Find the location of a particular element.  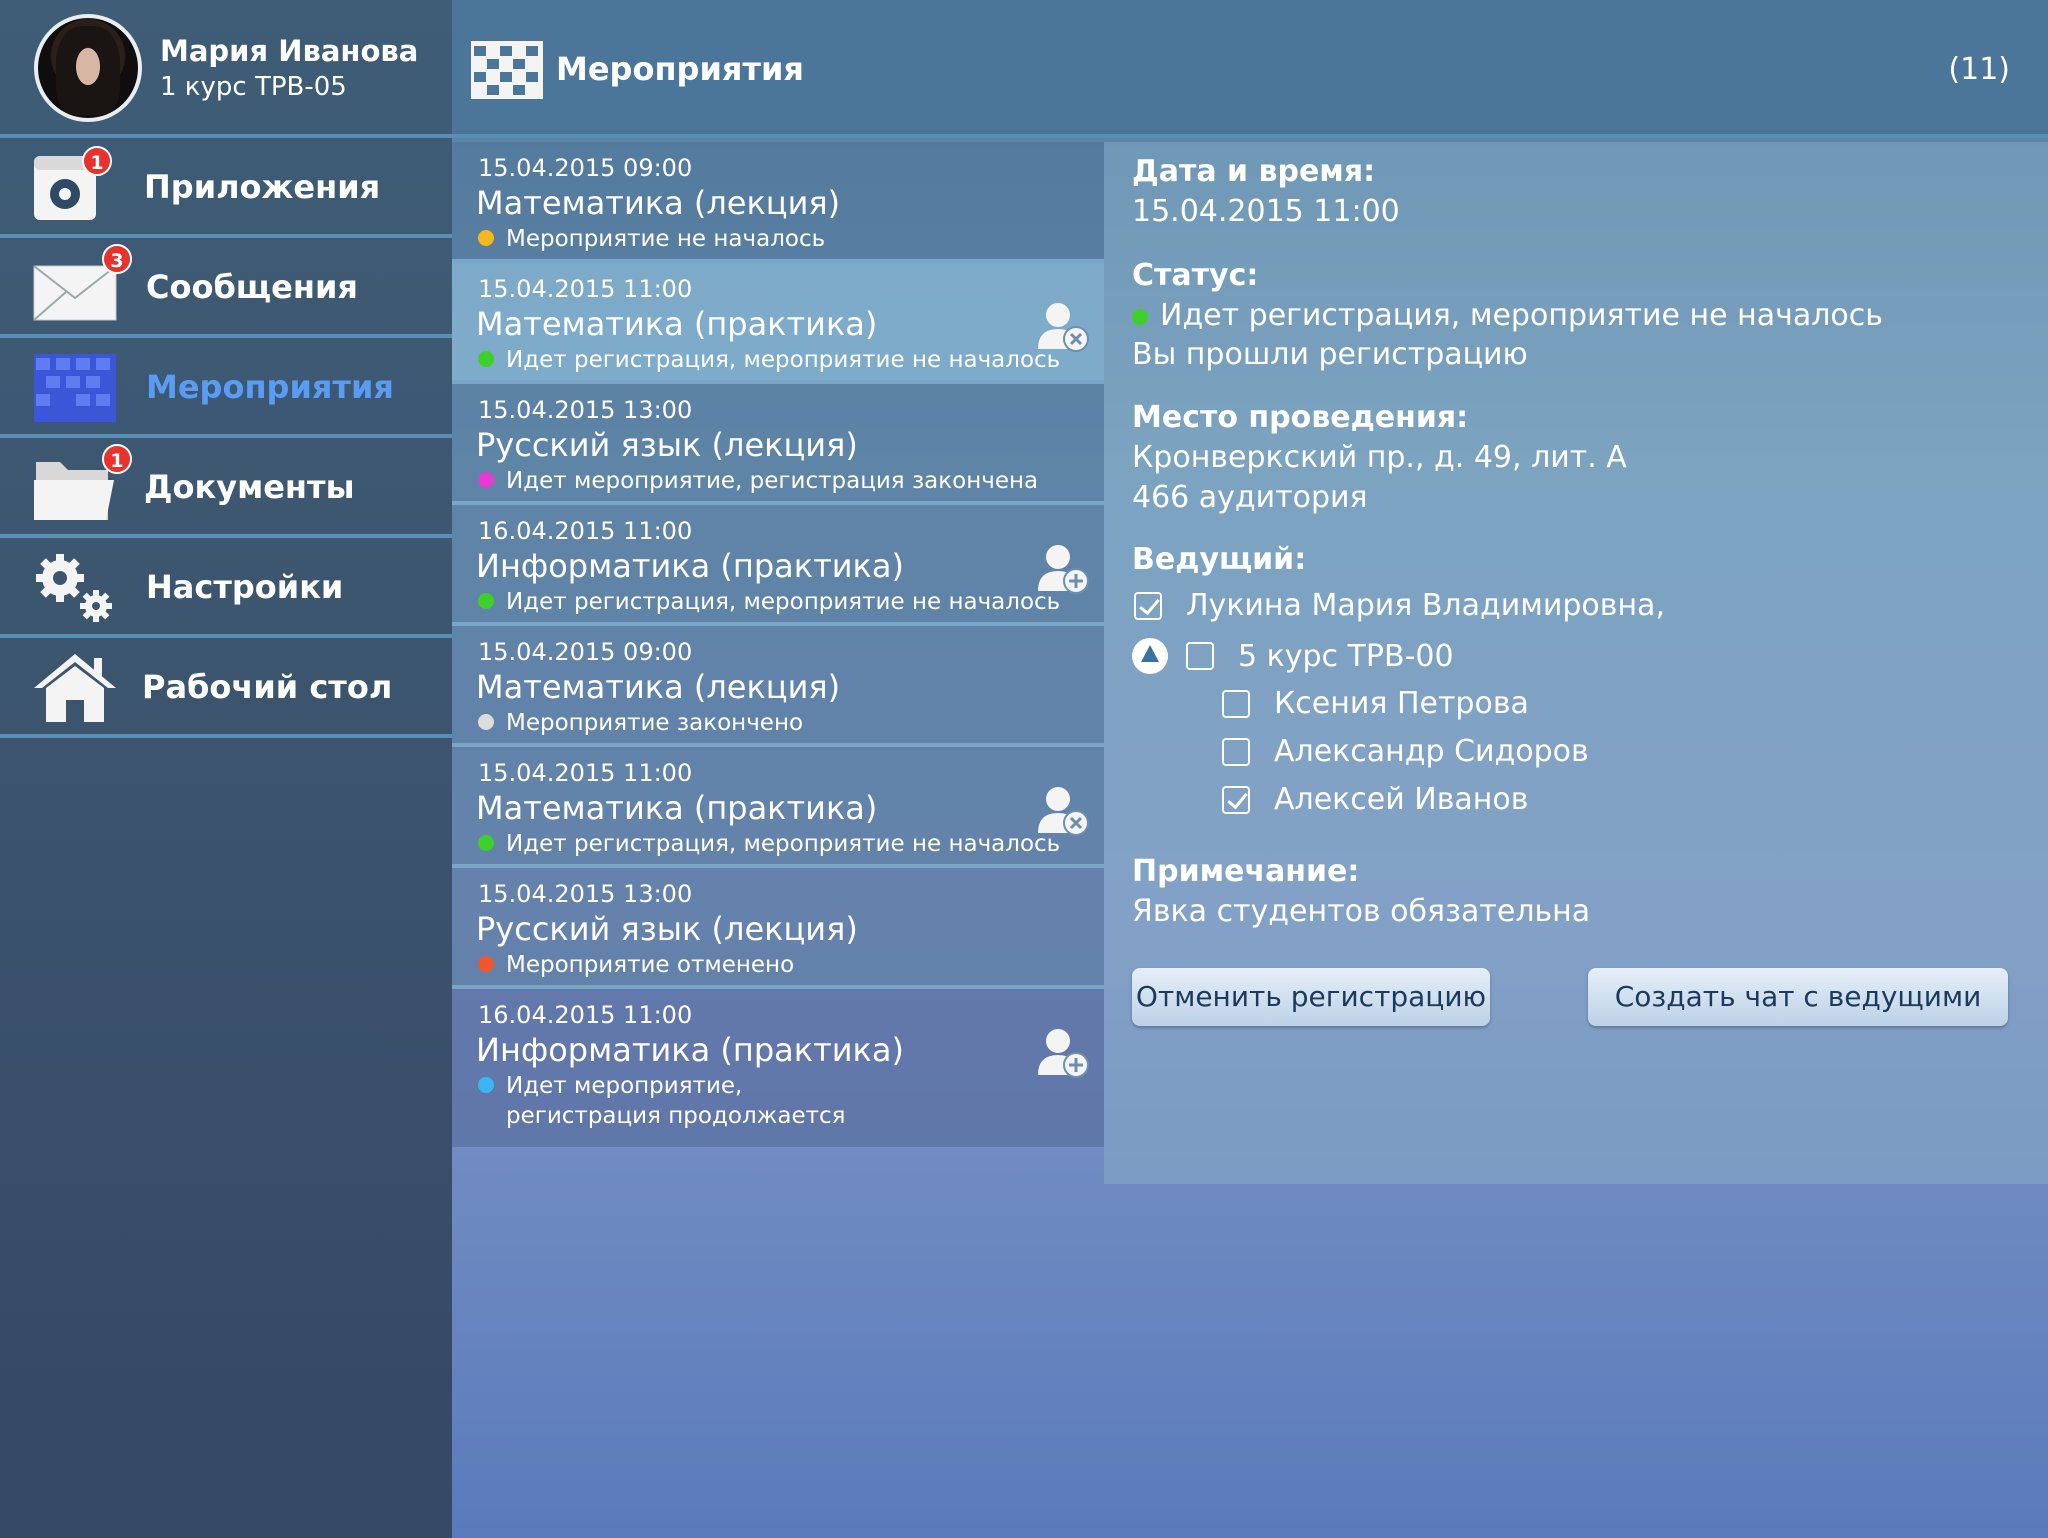

gears-icon is located at coordinates (74, 588).